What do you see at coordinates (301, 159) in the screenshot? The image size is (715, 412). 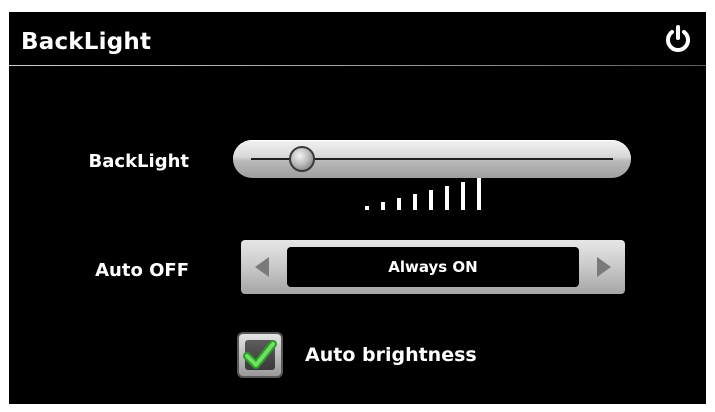 I see `slider-knob` at bounding box center [301, 159].